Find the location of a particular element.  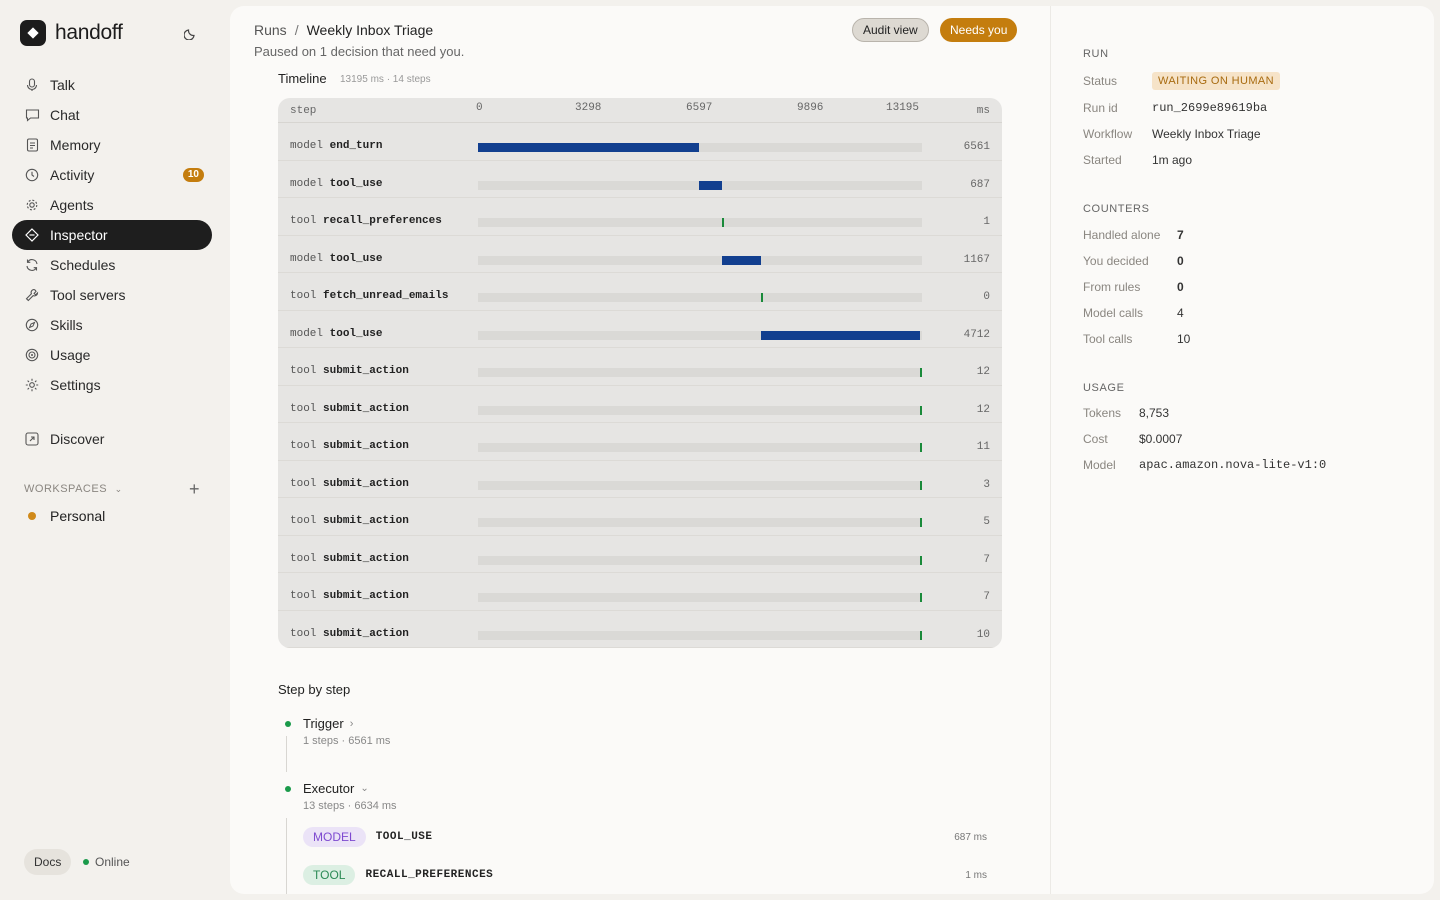

timeline-row-duration: 10 is located at coordinates (983, 634).